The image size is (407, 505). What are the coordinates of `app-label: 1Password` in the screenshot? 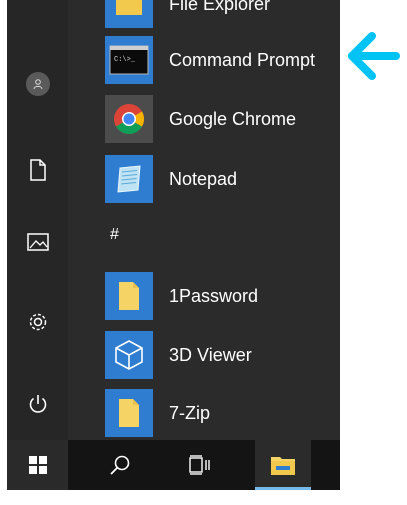 It's located at (214, 296).